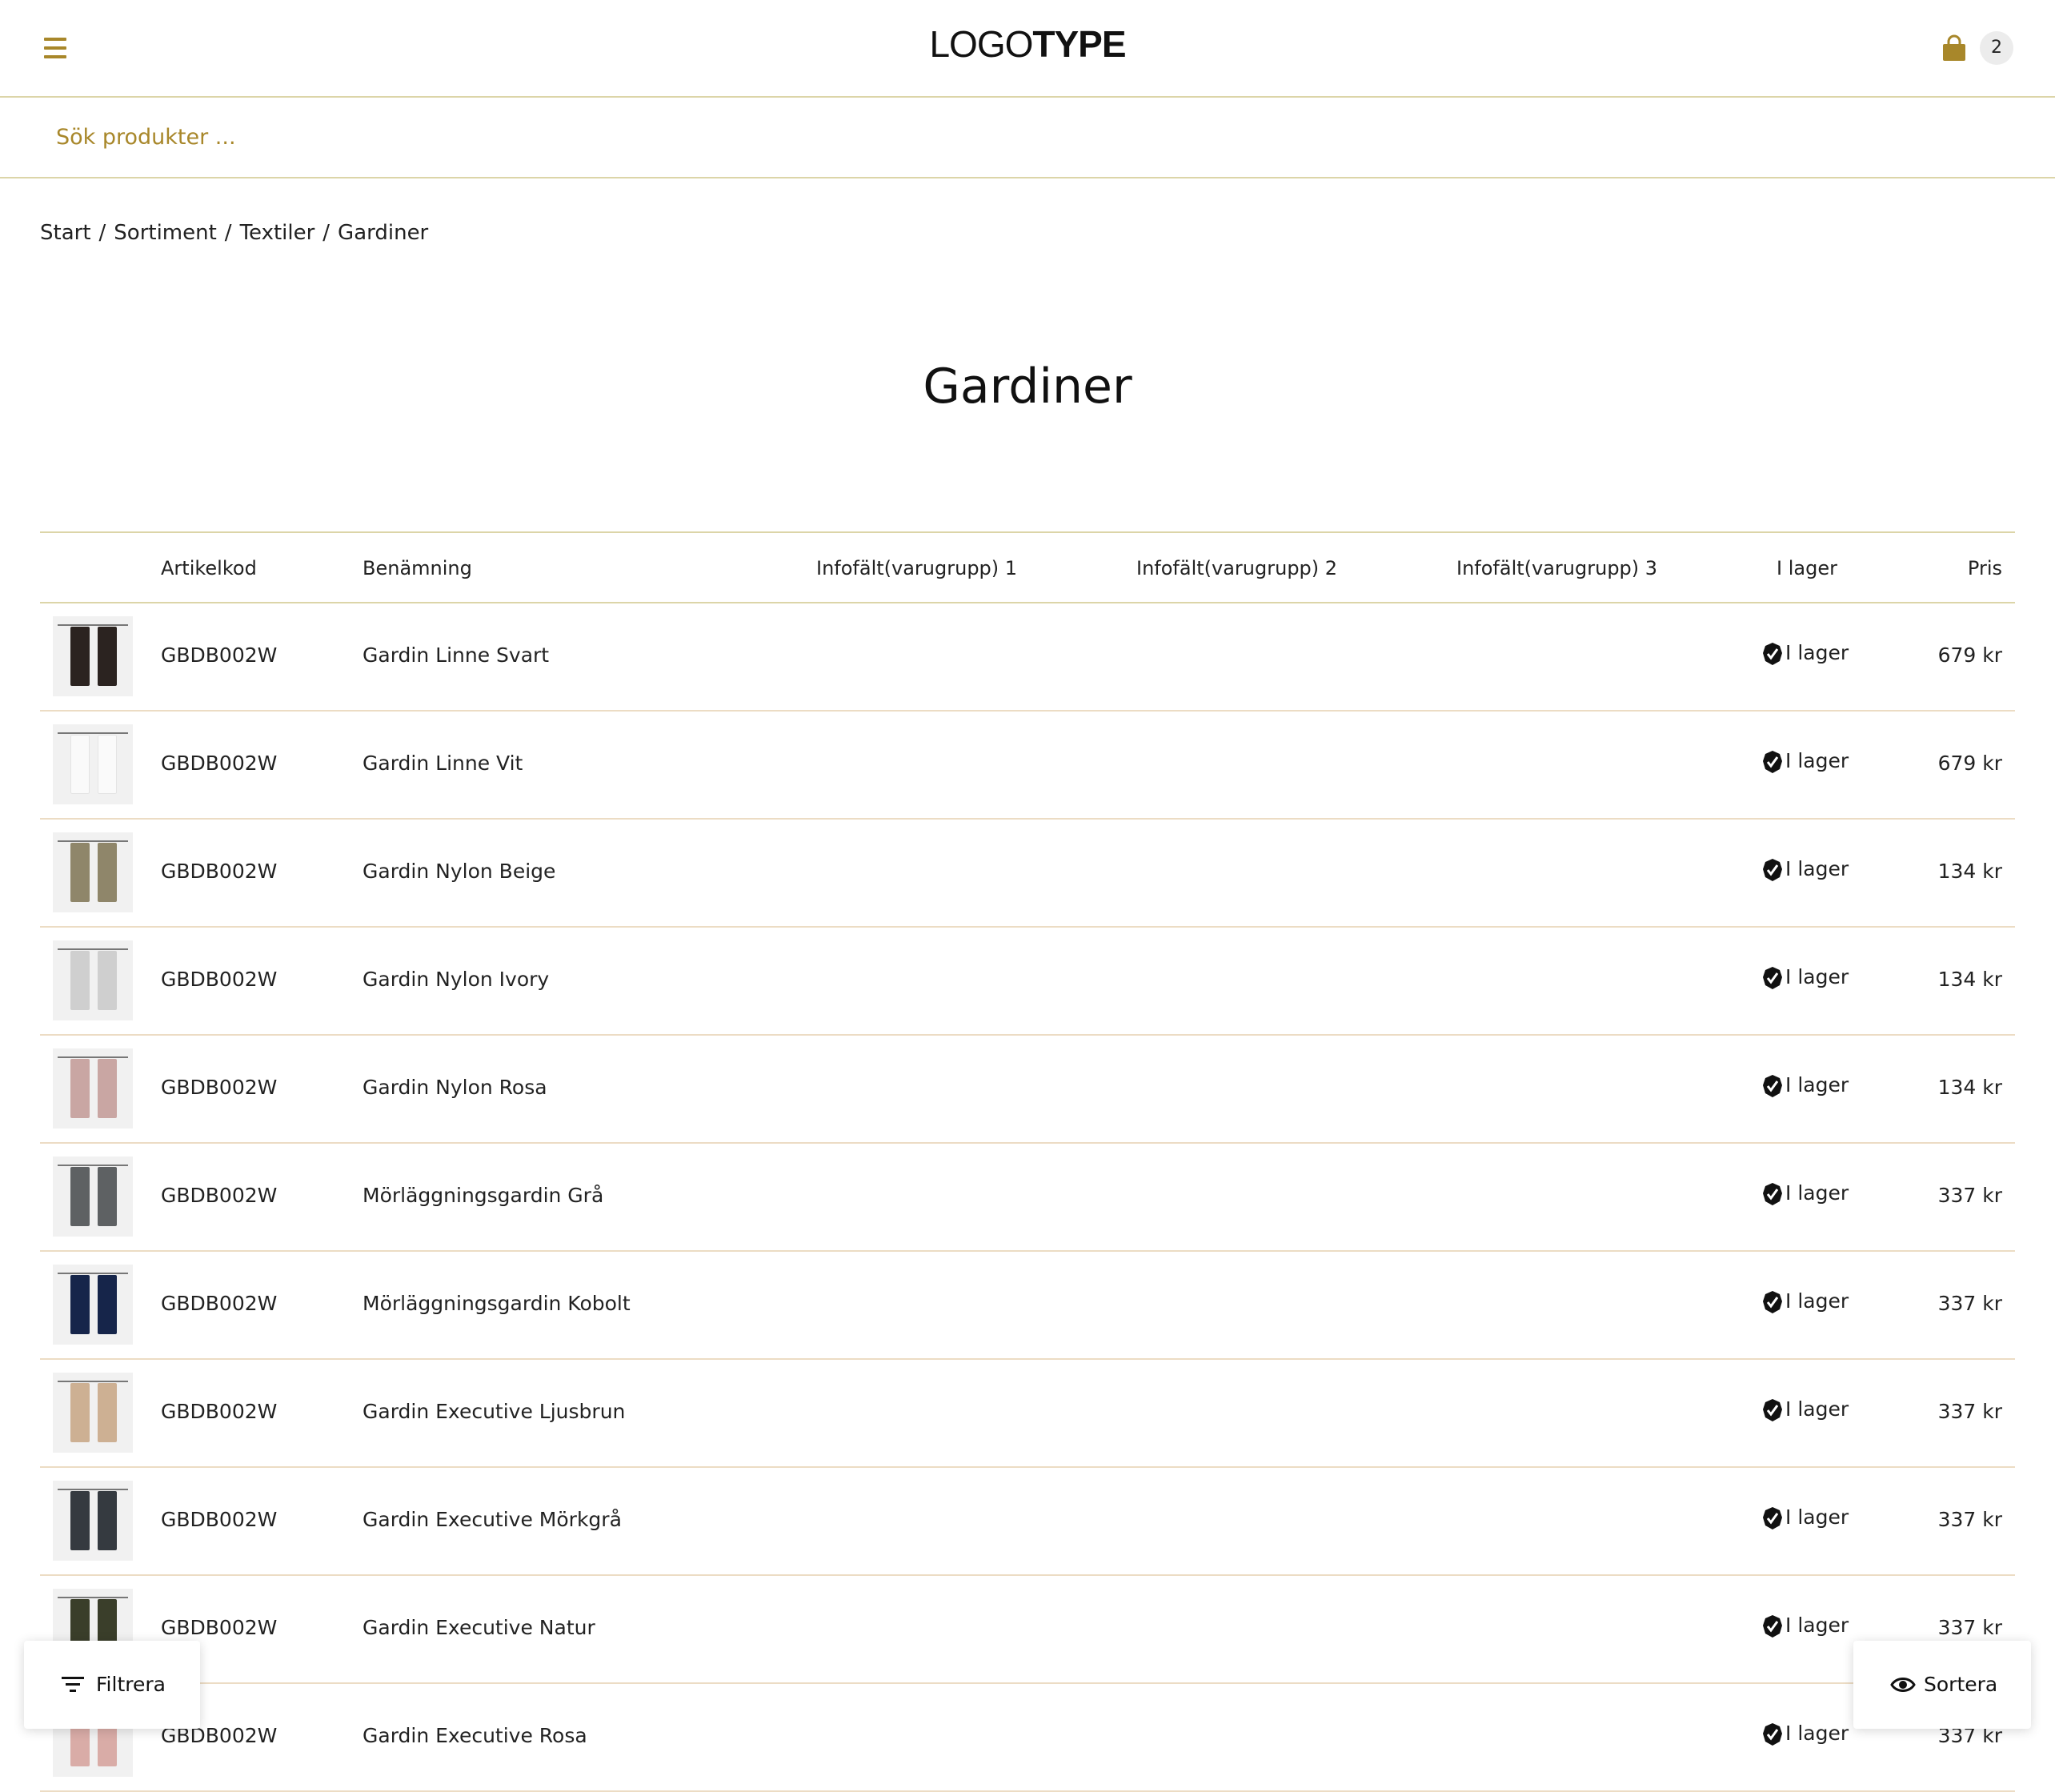  What do you see at coordinates (1236, 568) in the screenshot?
I see `column-header-info2: Infofält(varugrupp) 2` at bounding box center [1236, 568].